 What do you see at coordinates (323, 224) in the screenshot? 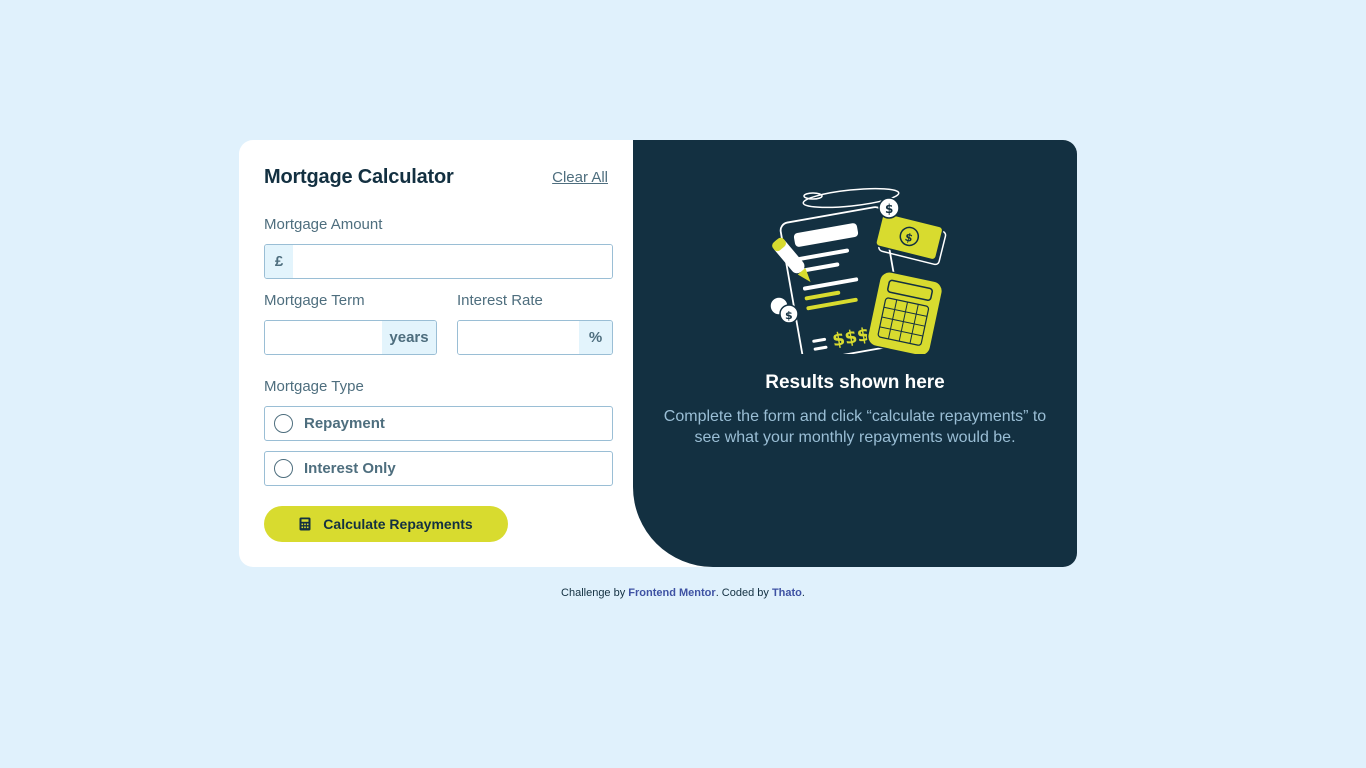
I see `mortgage-amount-label: Mortgage Amount` at bounding box center [323, 224].